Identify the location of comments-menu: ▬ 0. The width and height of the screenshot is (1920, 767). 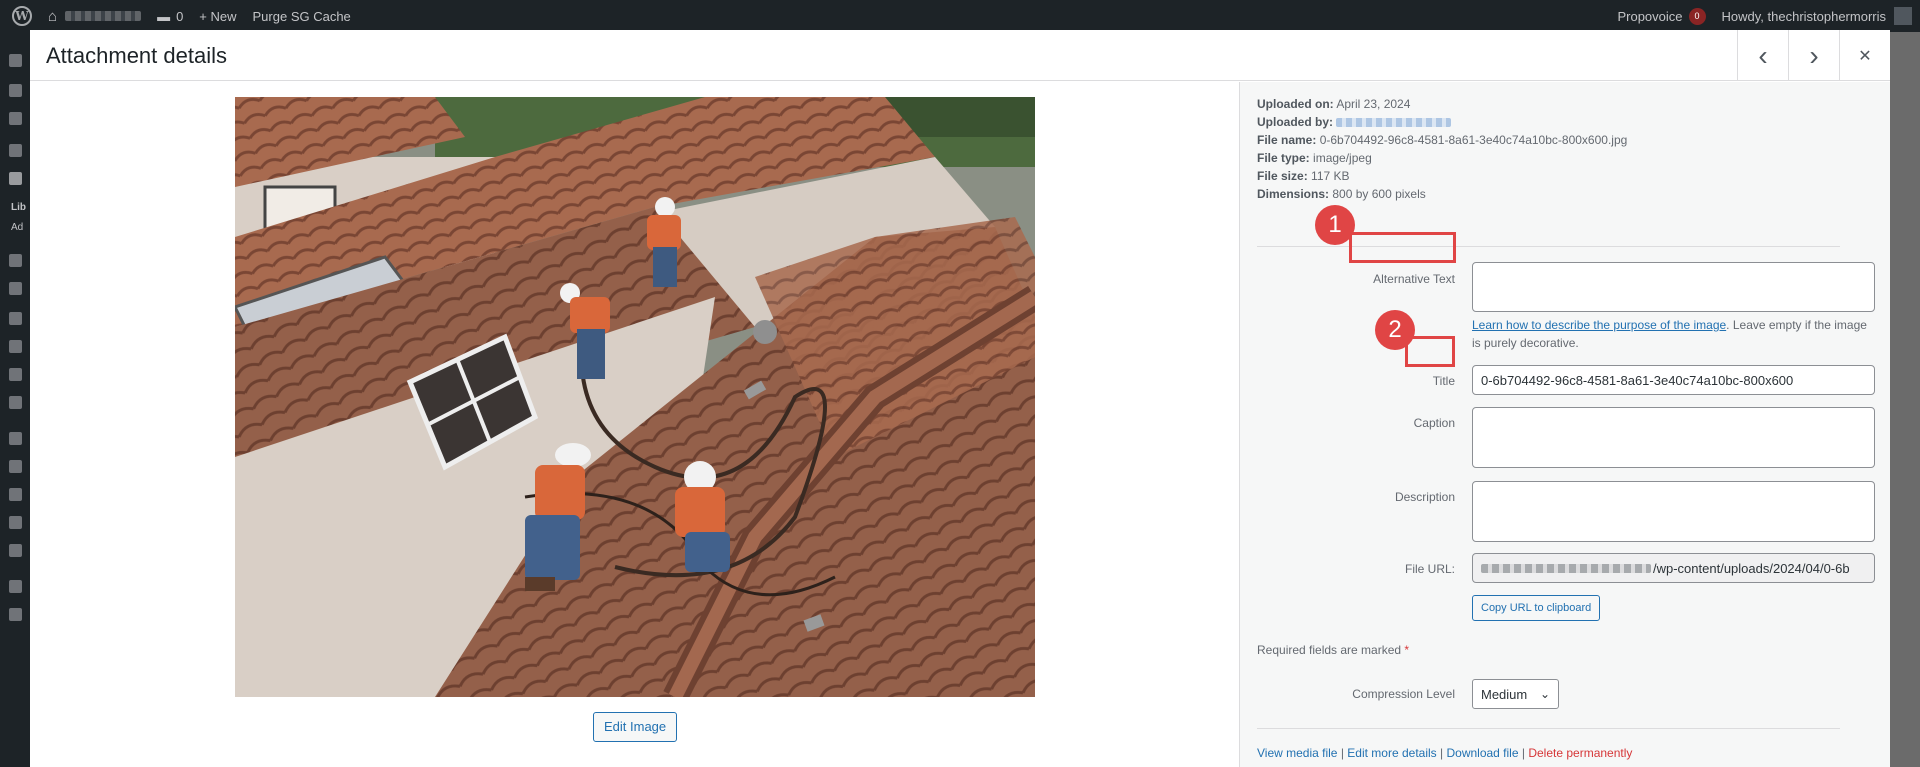
(170, 16).